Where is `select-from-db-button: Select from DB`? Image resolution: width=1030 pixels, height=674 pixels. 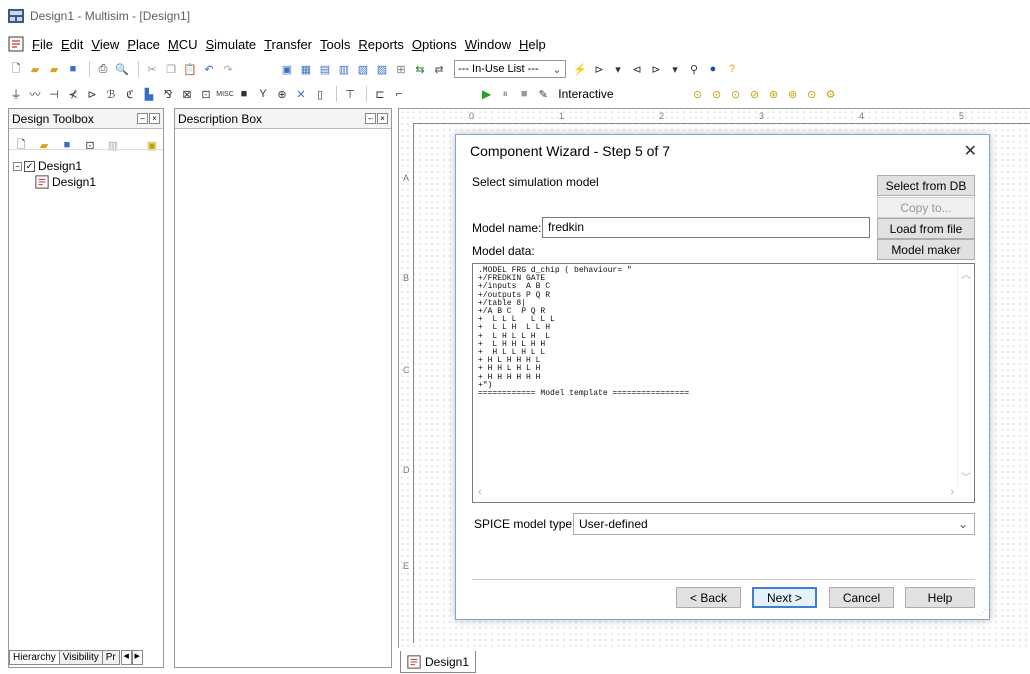
select-from-db-button: Select from DB is located at coordinates (926, 185).